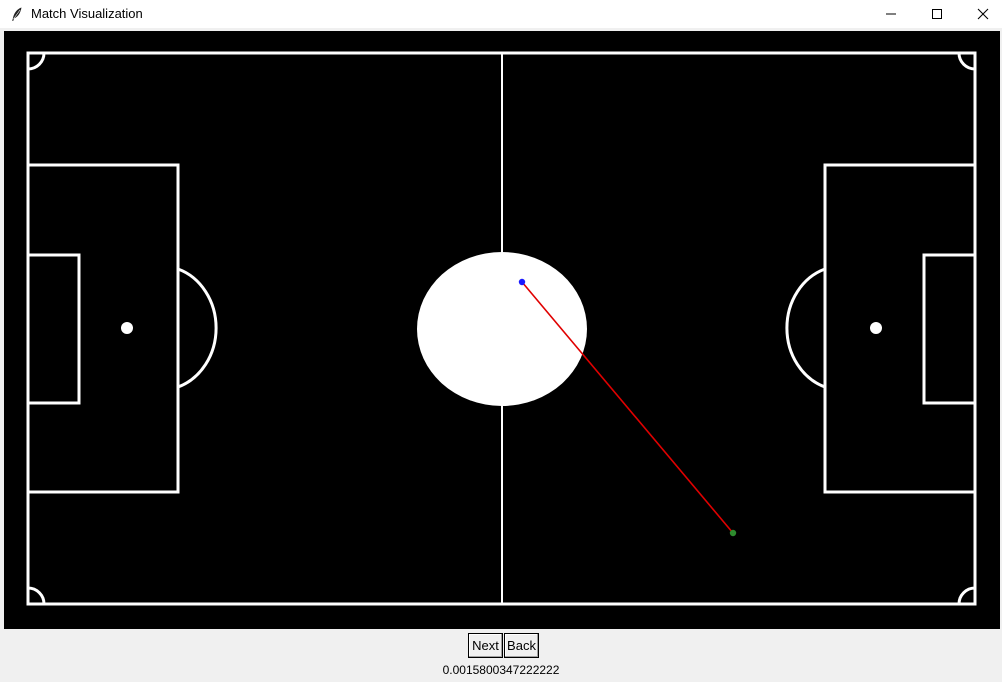 The width and height of the screenshot is (1002, 682). I want to click on value-readout: 0.0015800347222222, so click(501, 670).